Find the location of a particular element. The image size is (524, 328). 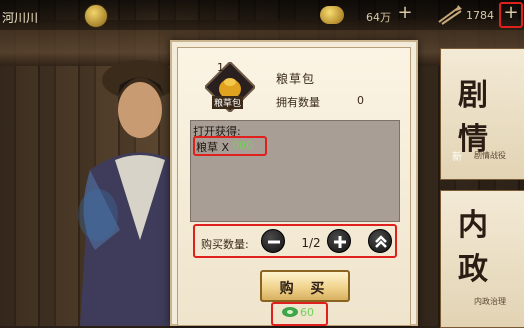

side-story-subtitle: 剧情战役 is located at coordinates (490, 155).